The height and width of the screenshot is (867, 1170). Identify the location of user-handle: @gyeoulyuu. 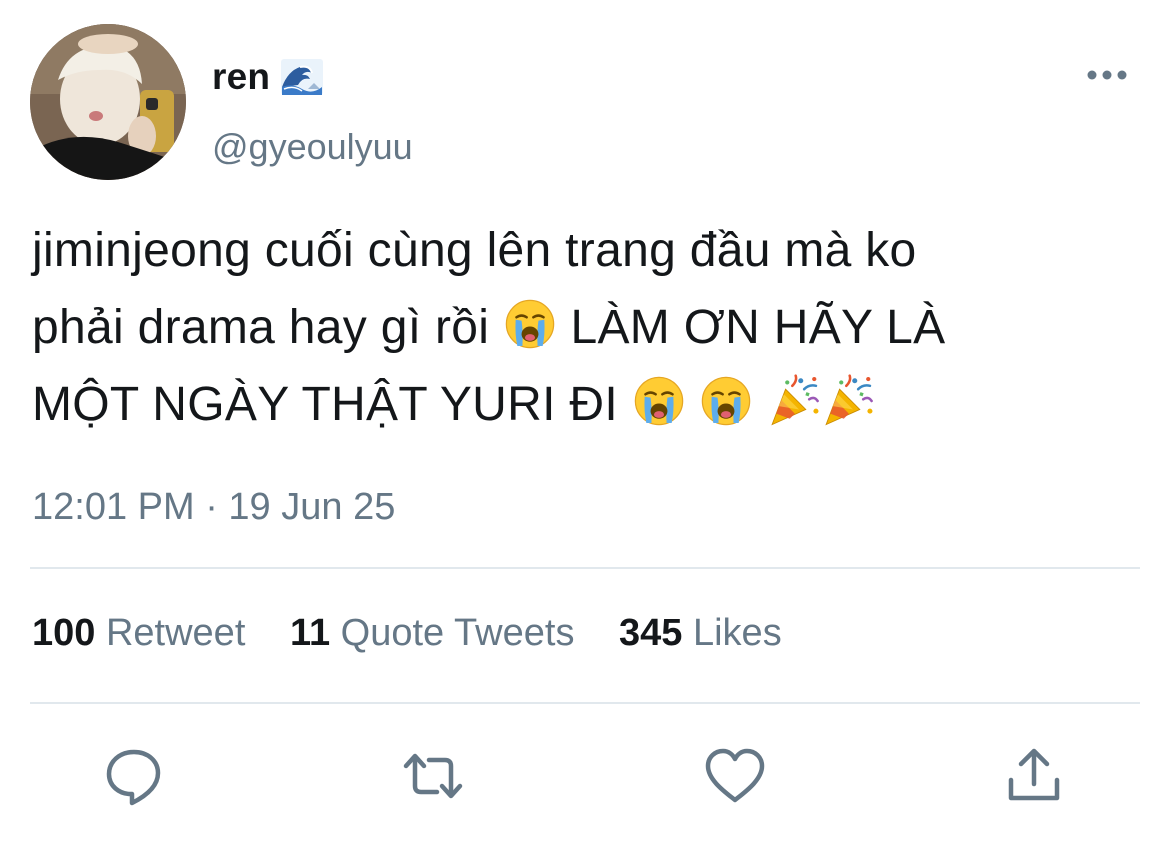
(312, 147).